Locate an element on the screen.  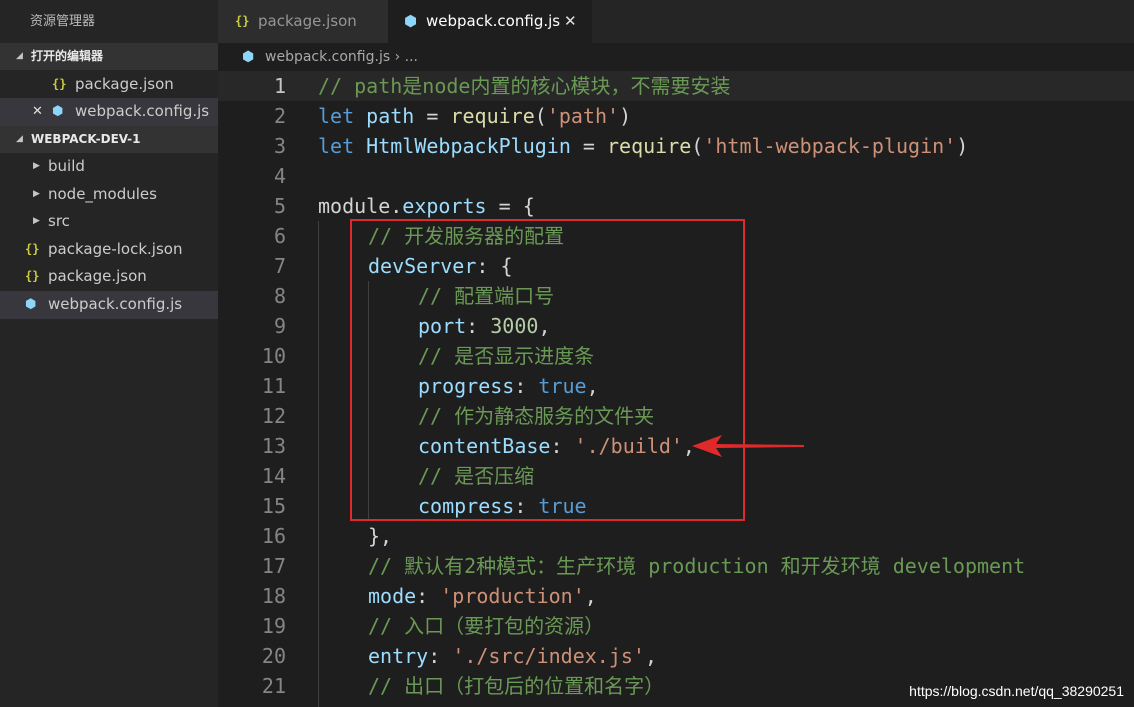
tree-item-package-lock-json: {} package-lock.json is located at coordinates (109, 250).